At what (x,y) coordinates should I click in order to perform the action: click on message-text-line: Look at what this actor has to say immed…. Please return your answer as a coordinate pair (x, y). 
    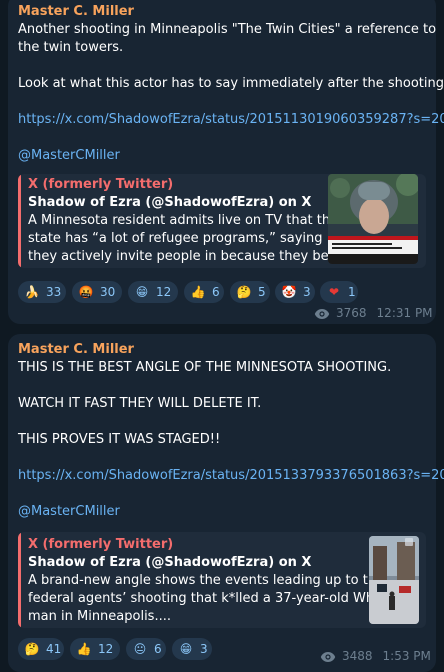
    Looking at the image, I should click on (231, 83).